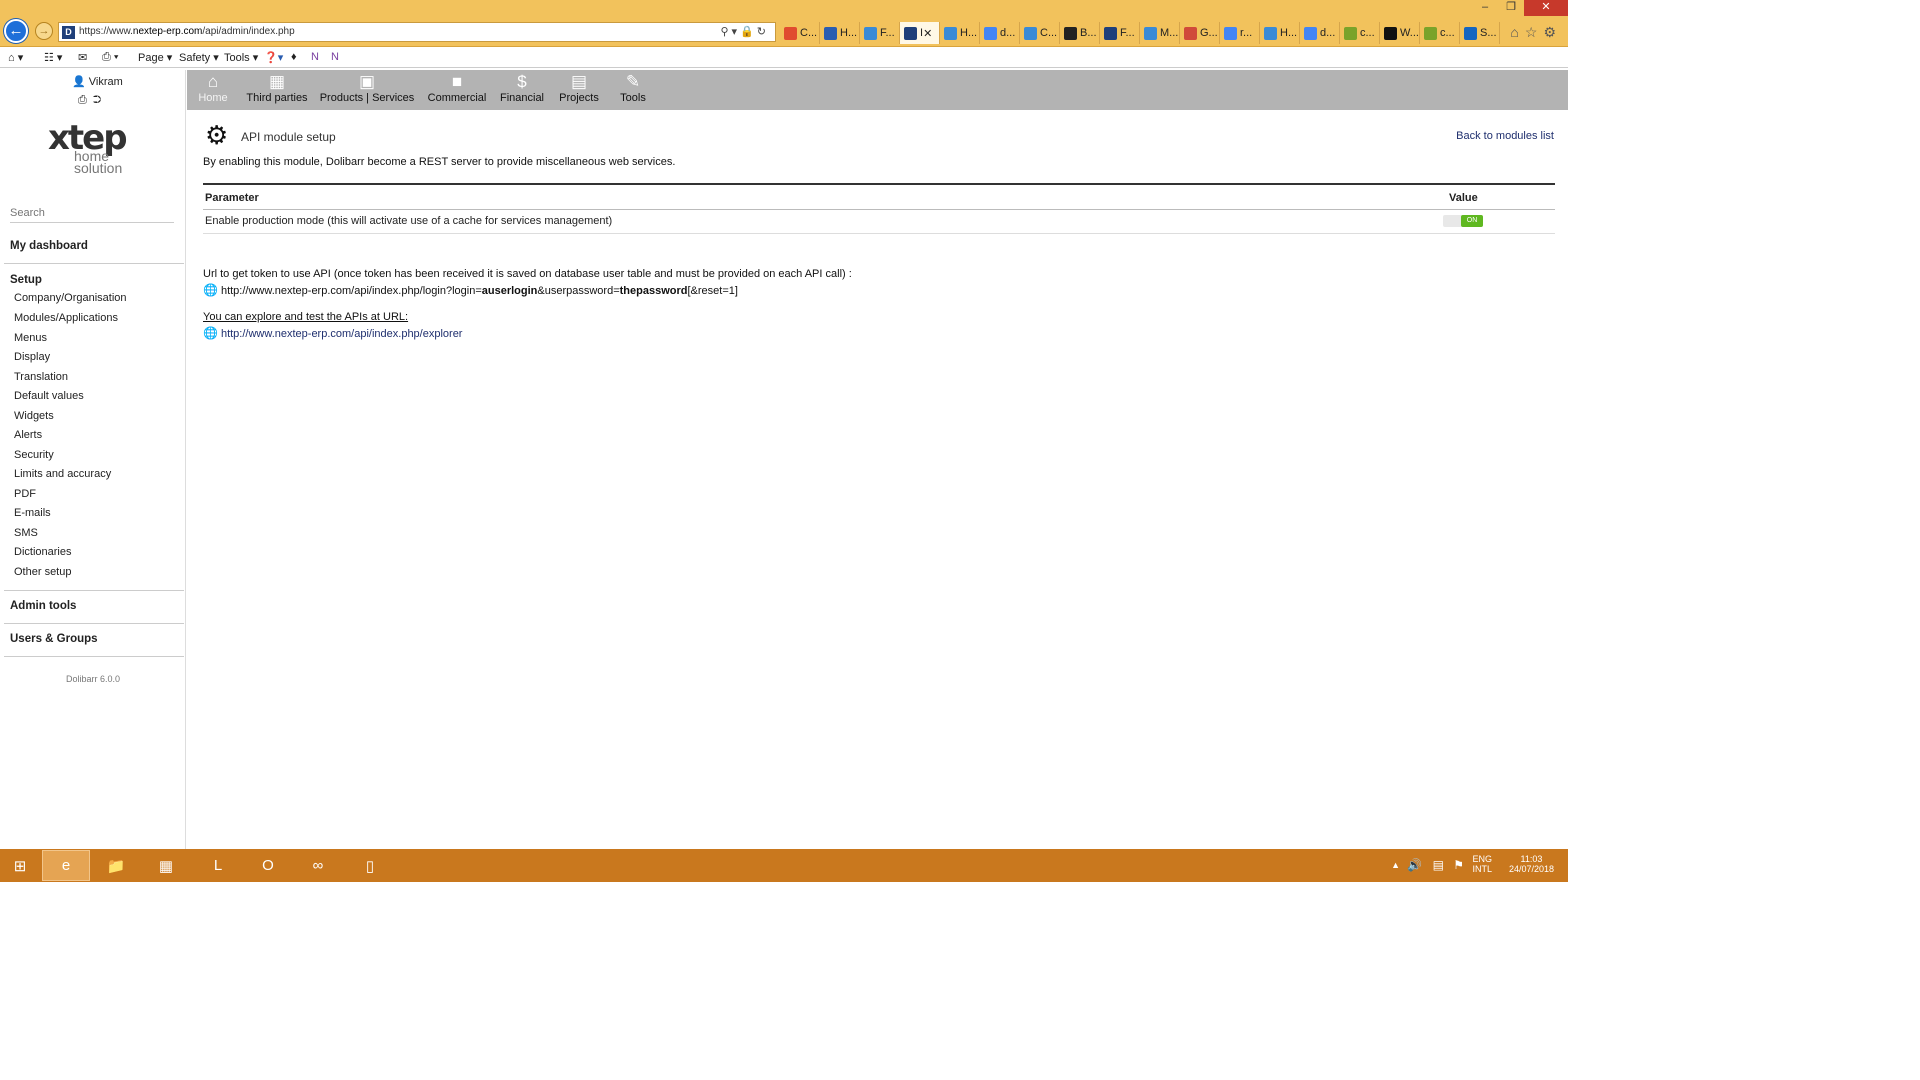  Describe the element at coordinates (579, 90) in the screenshot. I see `tab-projects: ▤ Projects` at that location.